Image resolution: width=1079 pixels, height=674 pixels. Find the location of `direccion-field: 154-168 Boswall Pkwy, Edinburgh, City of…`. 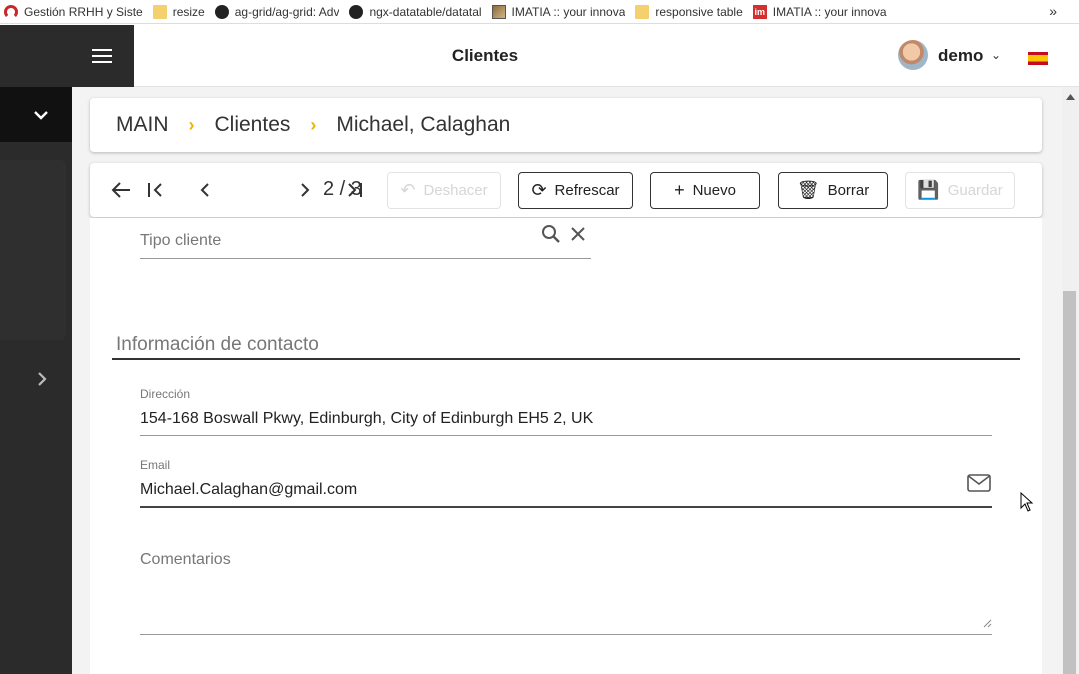

direccion-field: 154-168 Boswall Pkwy, Edinburgh, City of… is located at coordinates (366, 419).